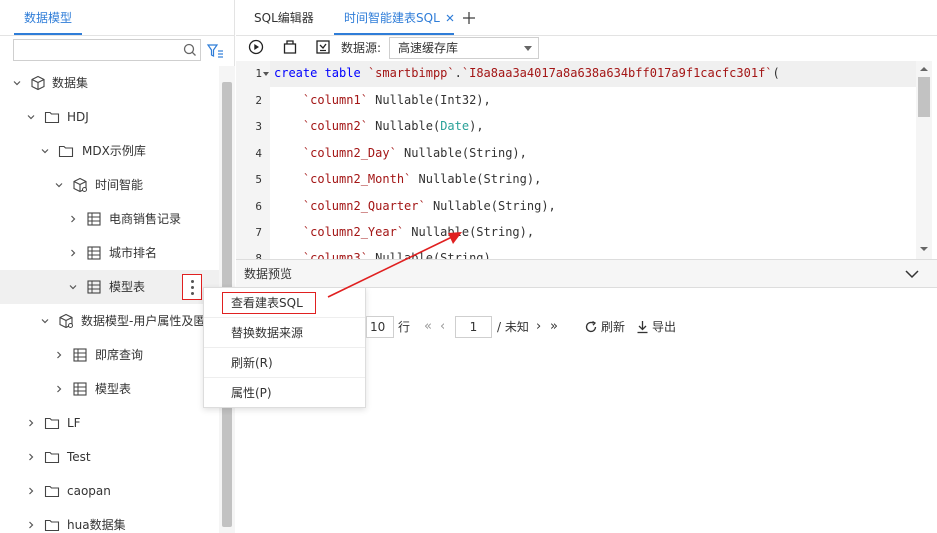  I want to click on tree-item-label: 城市排名, so click(133, 253).